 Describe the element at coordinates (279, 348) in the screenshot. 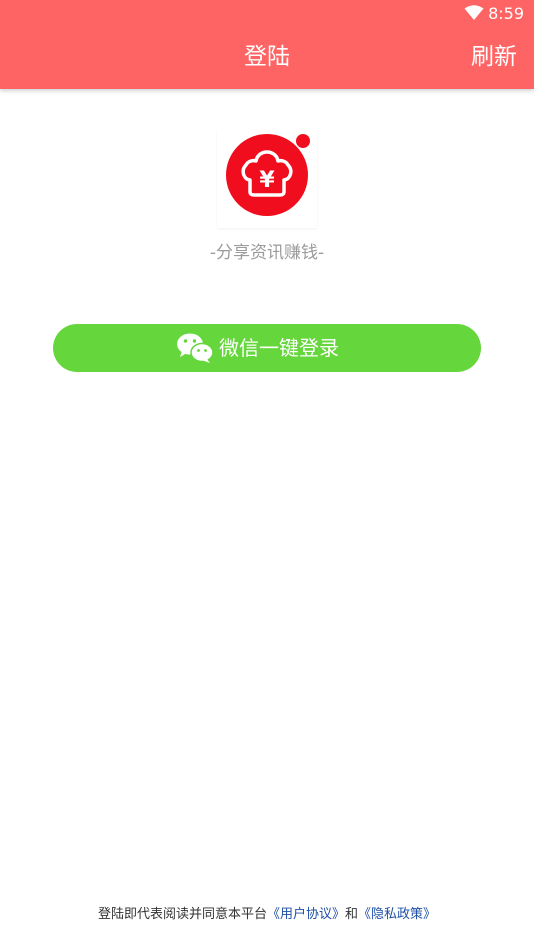

I see `wechat-login-label: 微信一键登录` at that location.